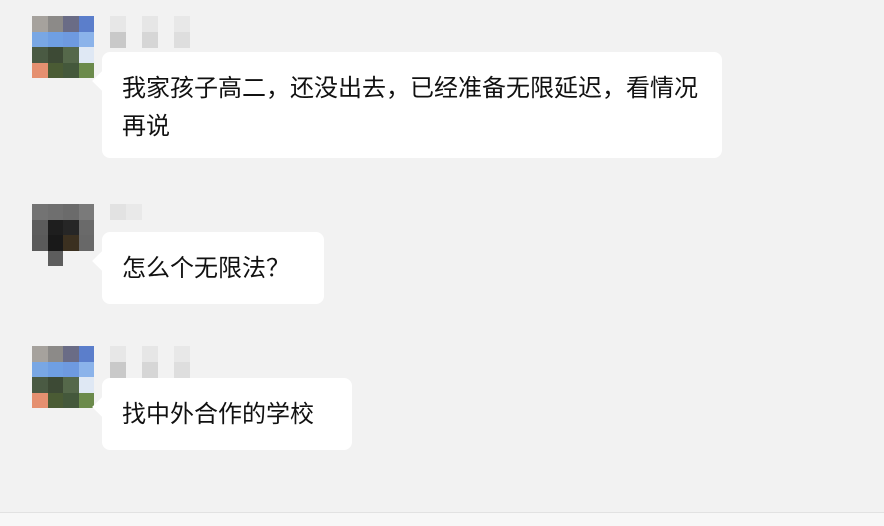 Image resolution: width=884 pixels, height=526 pixels. I want to click on message-bubble: 我家孩子高二，还没出去，已经准备无限延迟，看情况再说, so click(412, 105).